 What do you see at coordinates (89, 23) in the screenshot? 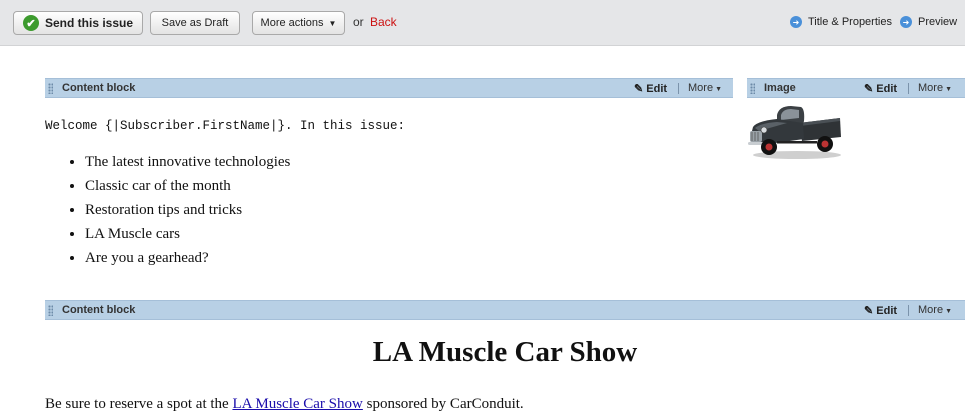
I see `send-issue-label: Send this issue` at bounding box center [89, 23].